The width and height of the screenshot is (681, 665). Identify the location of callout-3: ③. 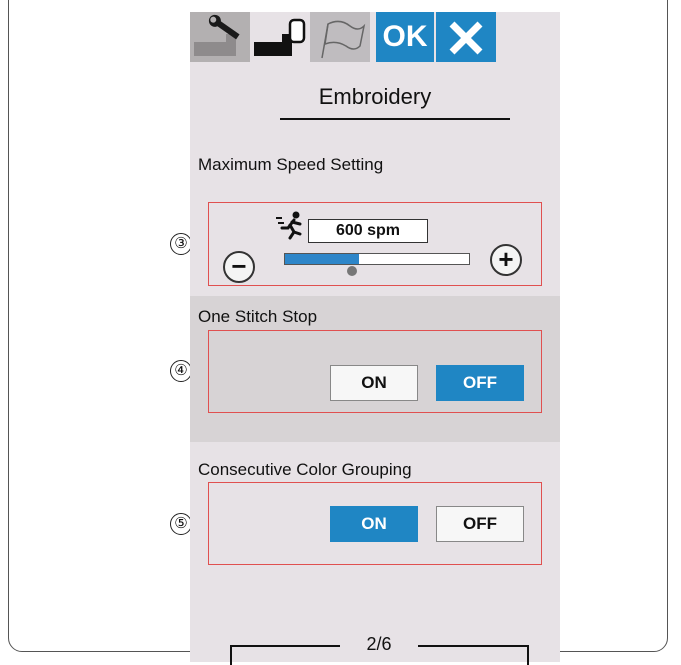
(181, 244).